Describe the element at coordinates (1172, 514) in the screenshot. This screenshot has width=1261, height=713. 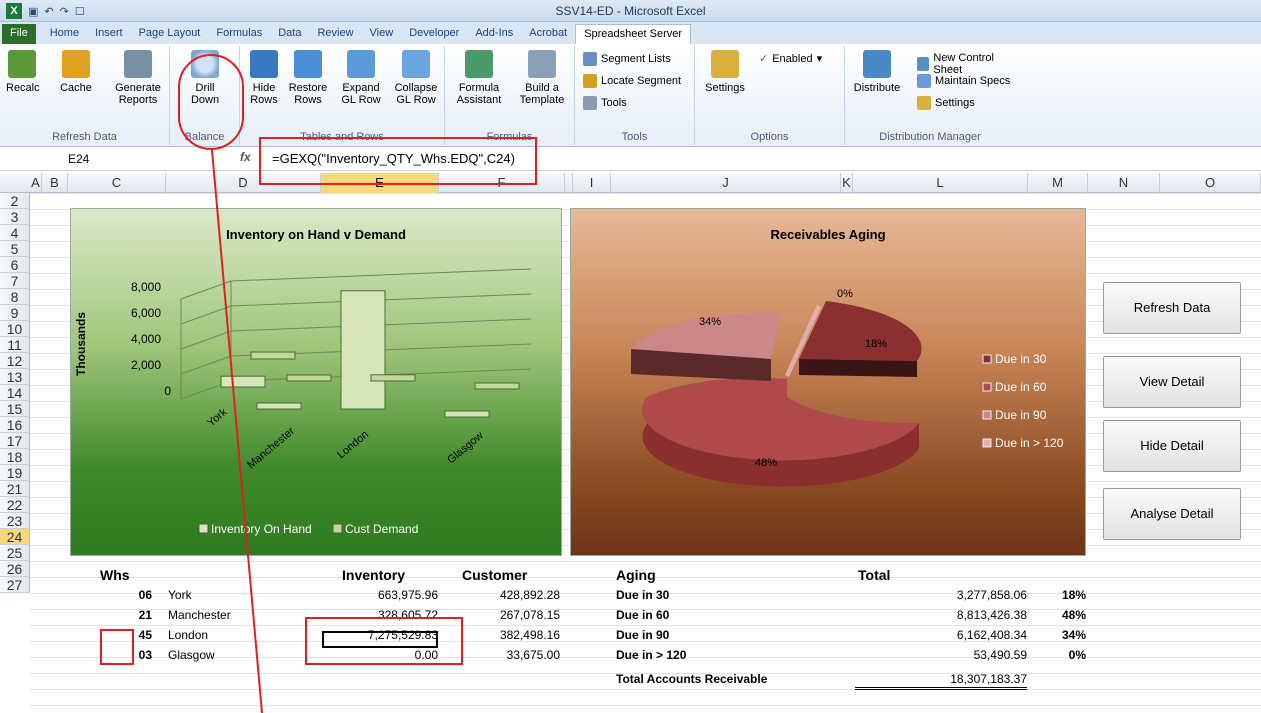
I see `analyse-detail-button: Analyse Detail` at that location.